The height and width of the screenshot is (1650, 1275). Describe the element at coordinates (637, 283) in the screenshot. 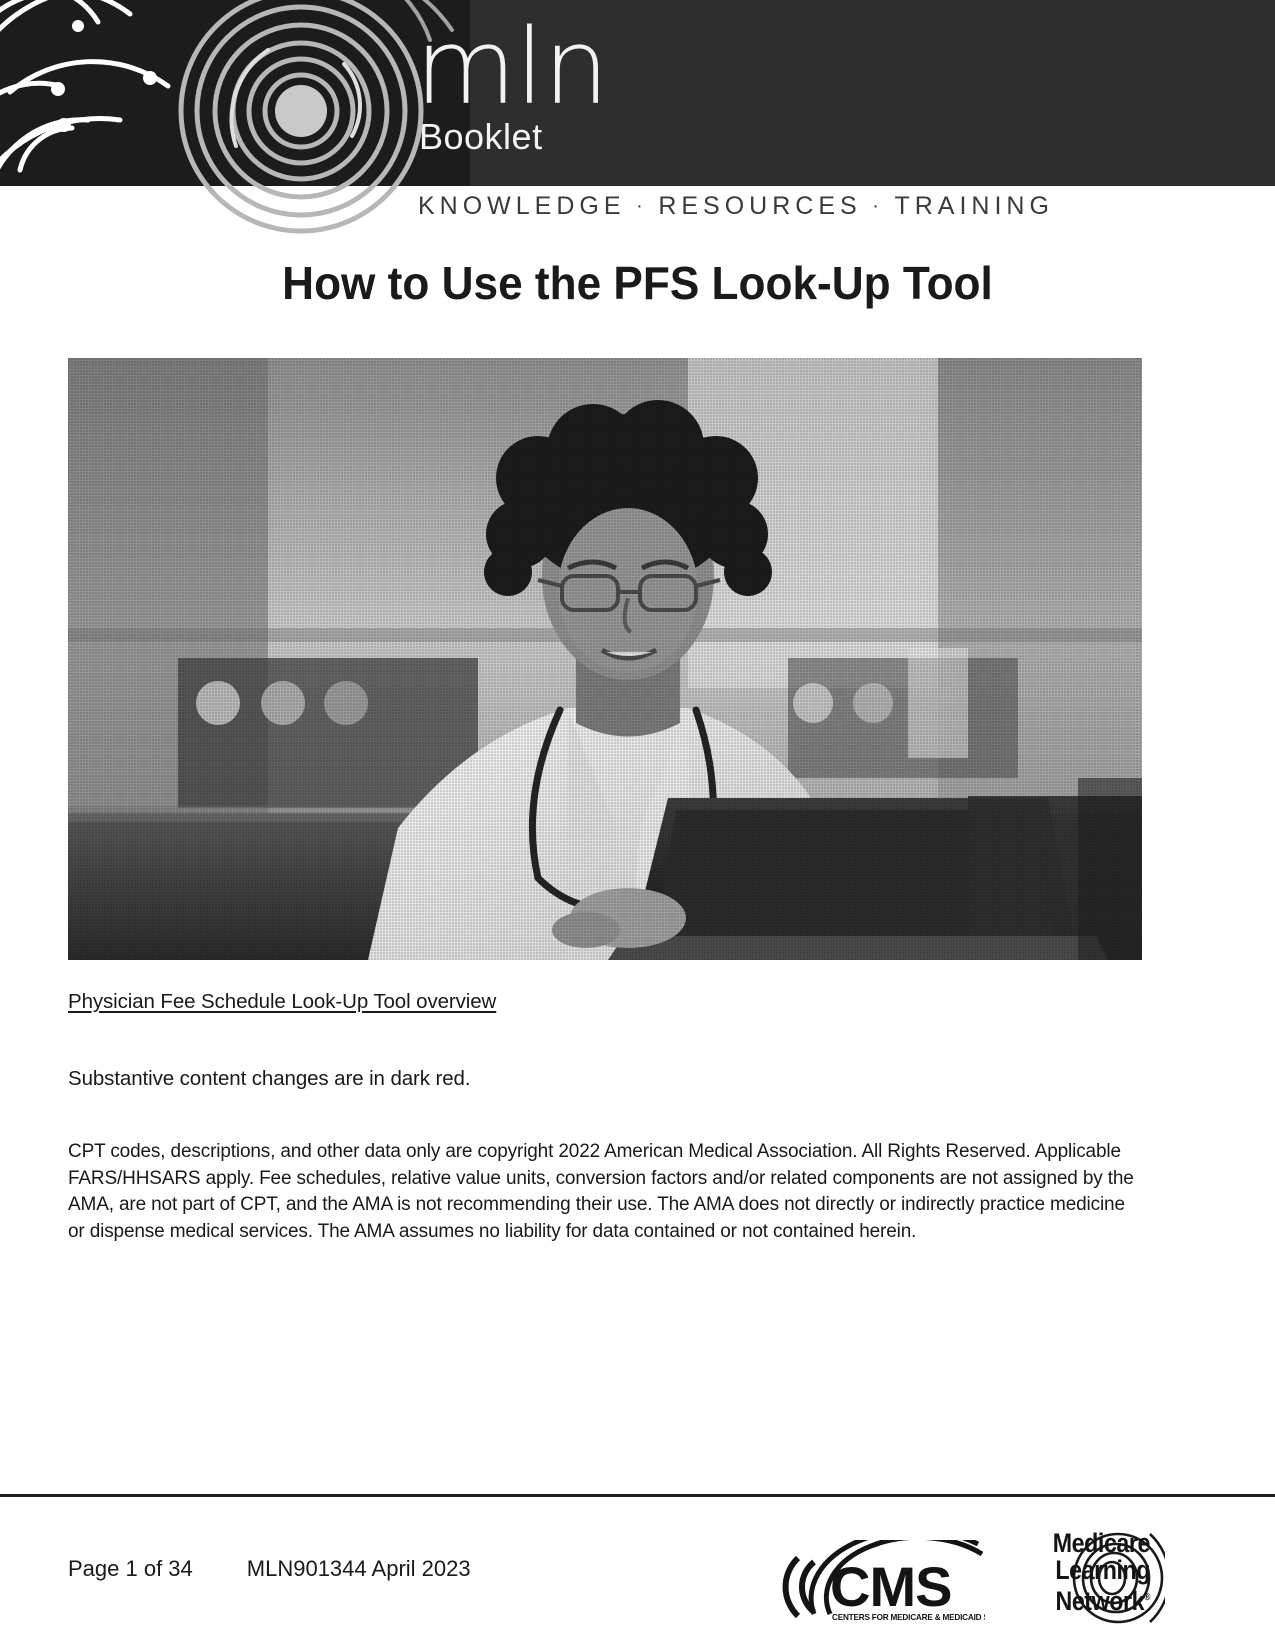

I see `page-title: How to Use the PFS Look-Up Tool` at that location.